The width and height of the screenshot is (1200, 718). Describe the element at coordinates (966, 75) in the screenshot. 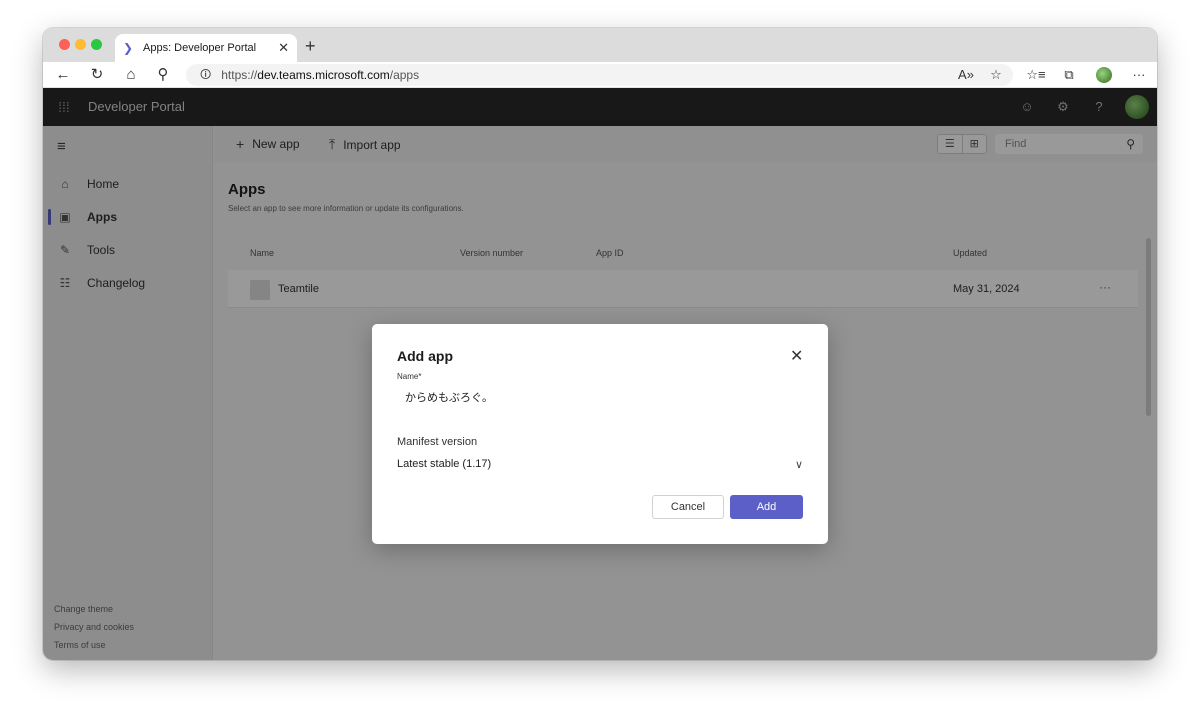

I see `read-aloud-icon: A»` at that location.